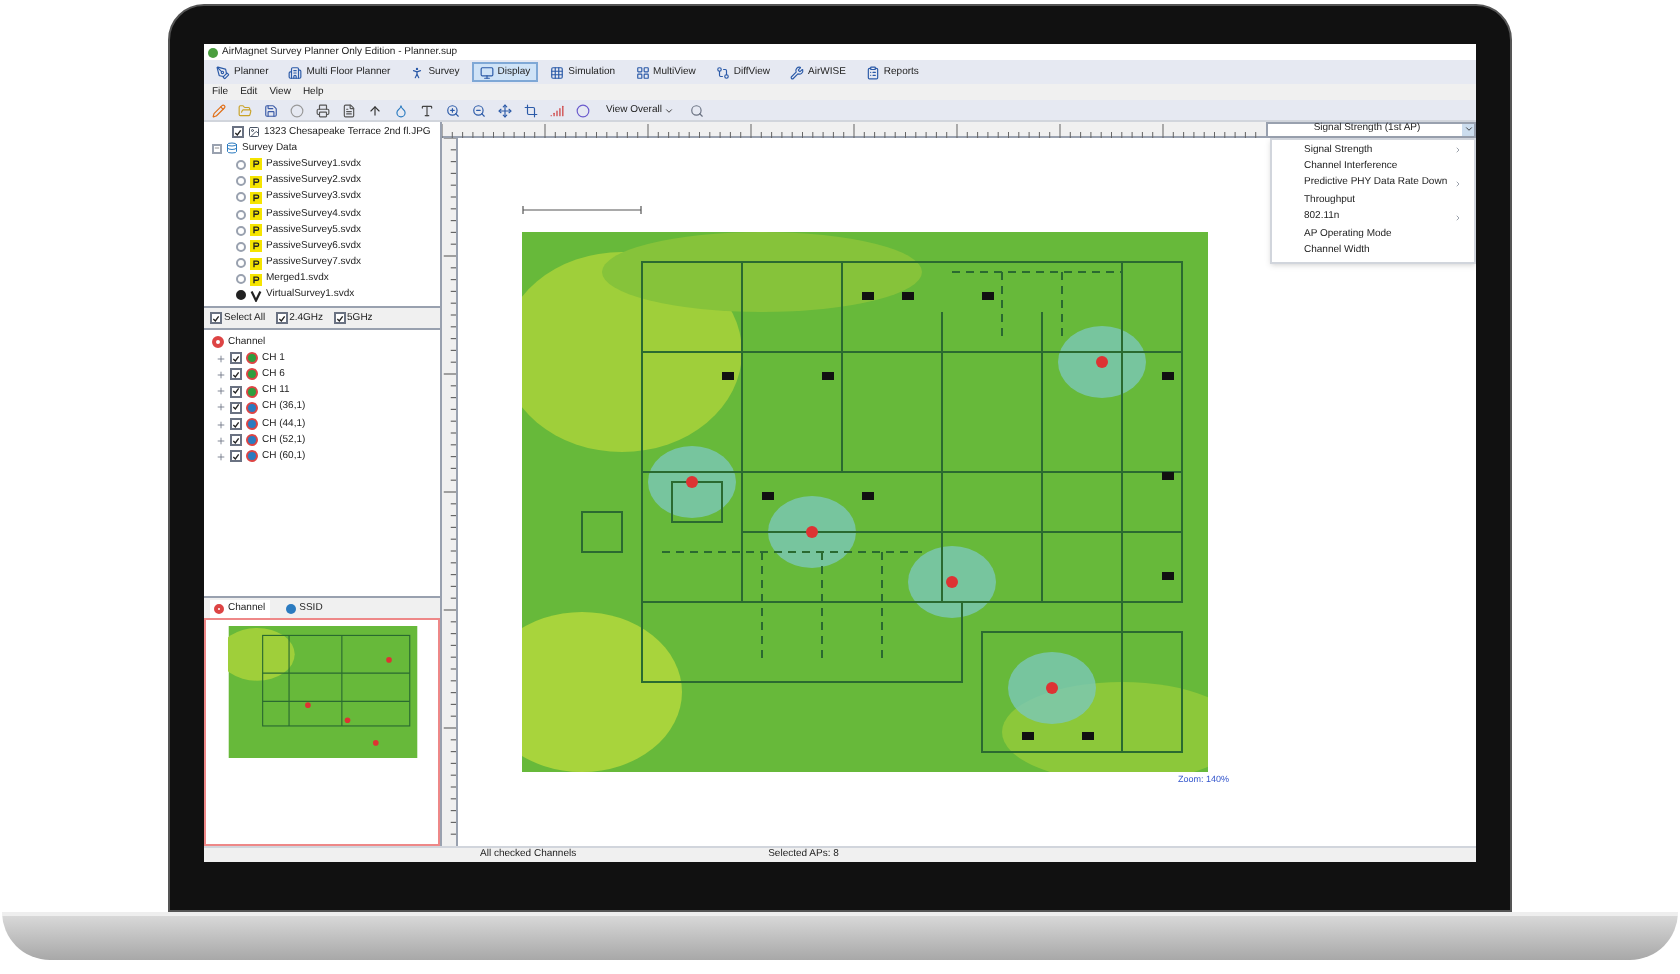 This screenshot has height=974, width=1680. Describe the element at coordinates (872, 72) in the screenshot. I see `clipboard-icon` at that location.